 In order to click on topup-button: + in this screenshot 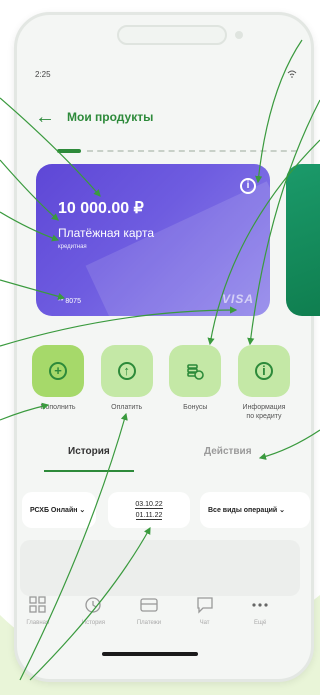, I will do `click(58, 371)`.